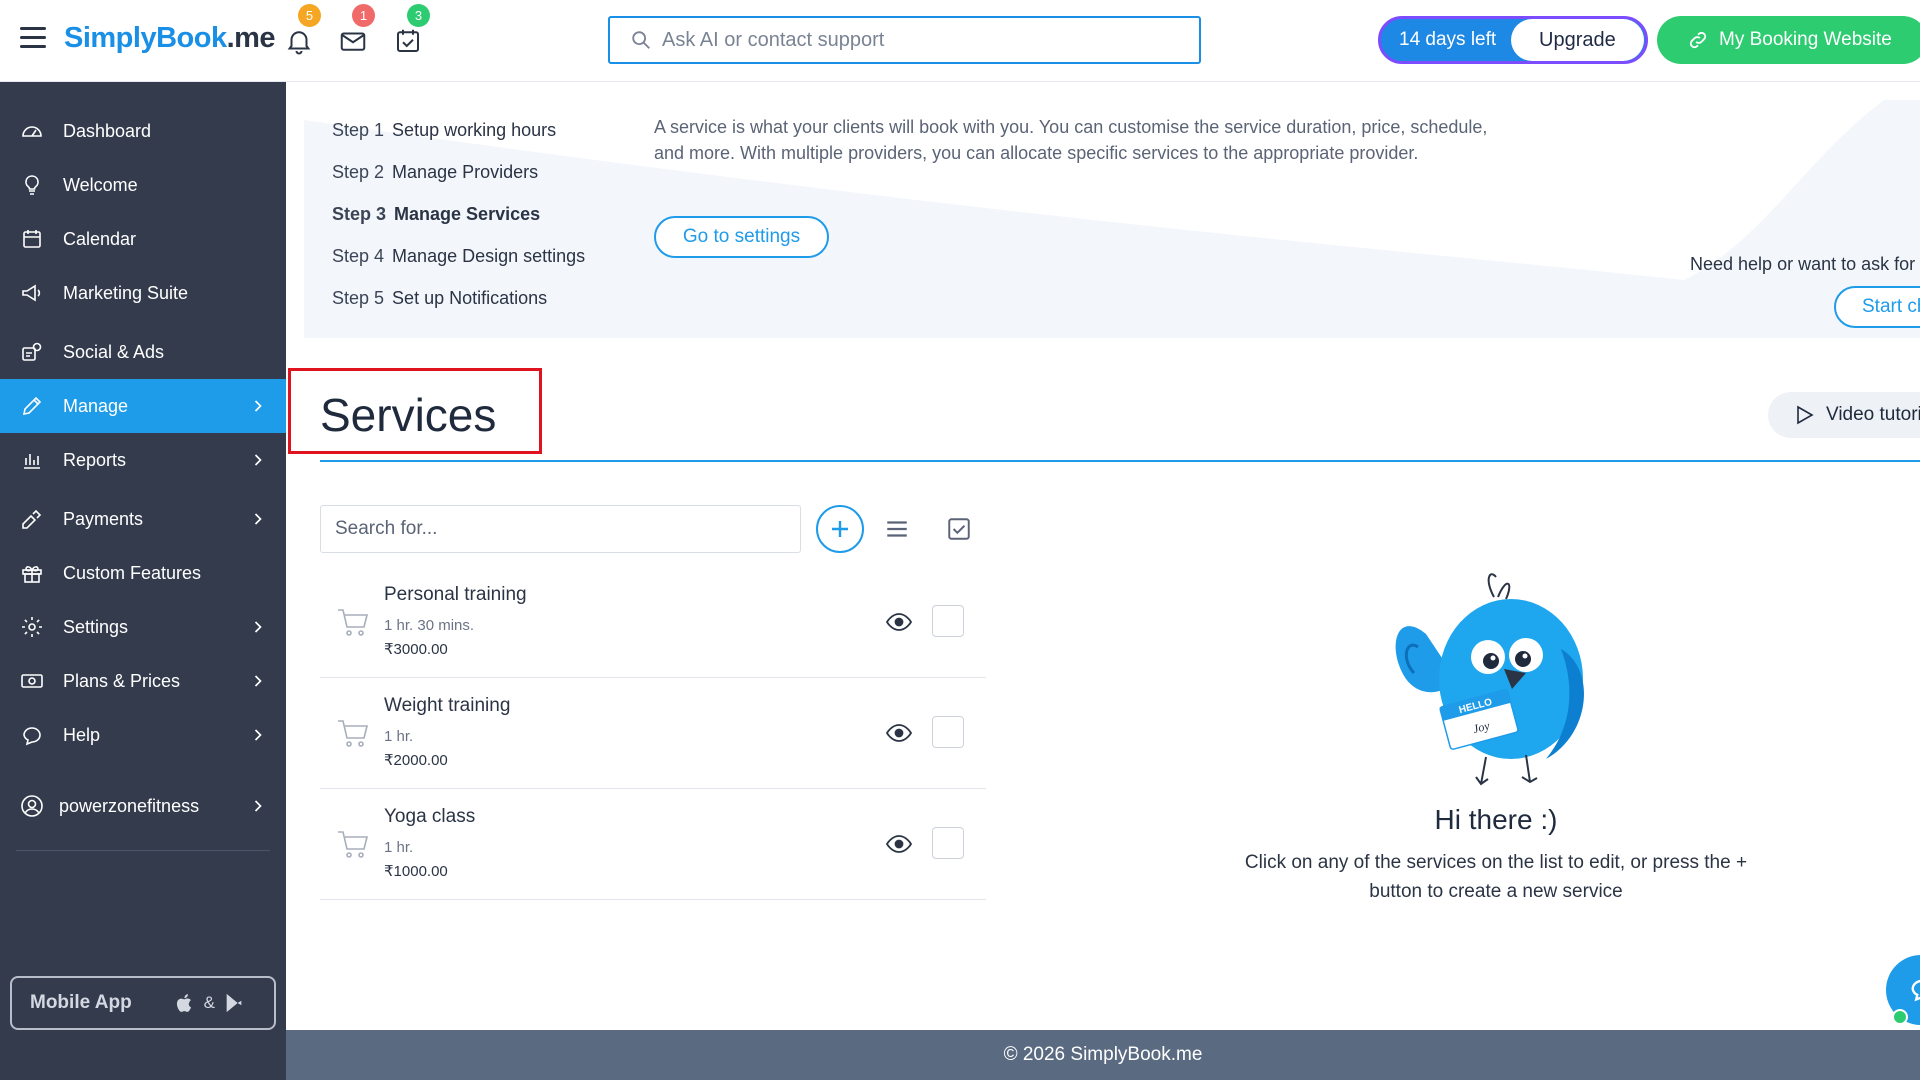 The image size is (1920, 1080). Describe the element at coordinates (143, 627) in the screenshot. I see `sidebar-item-settings: Settings` at that location.